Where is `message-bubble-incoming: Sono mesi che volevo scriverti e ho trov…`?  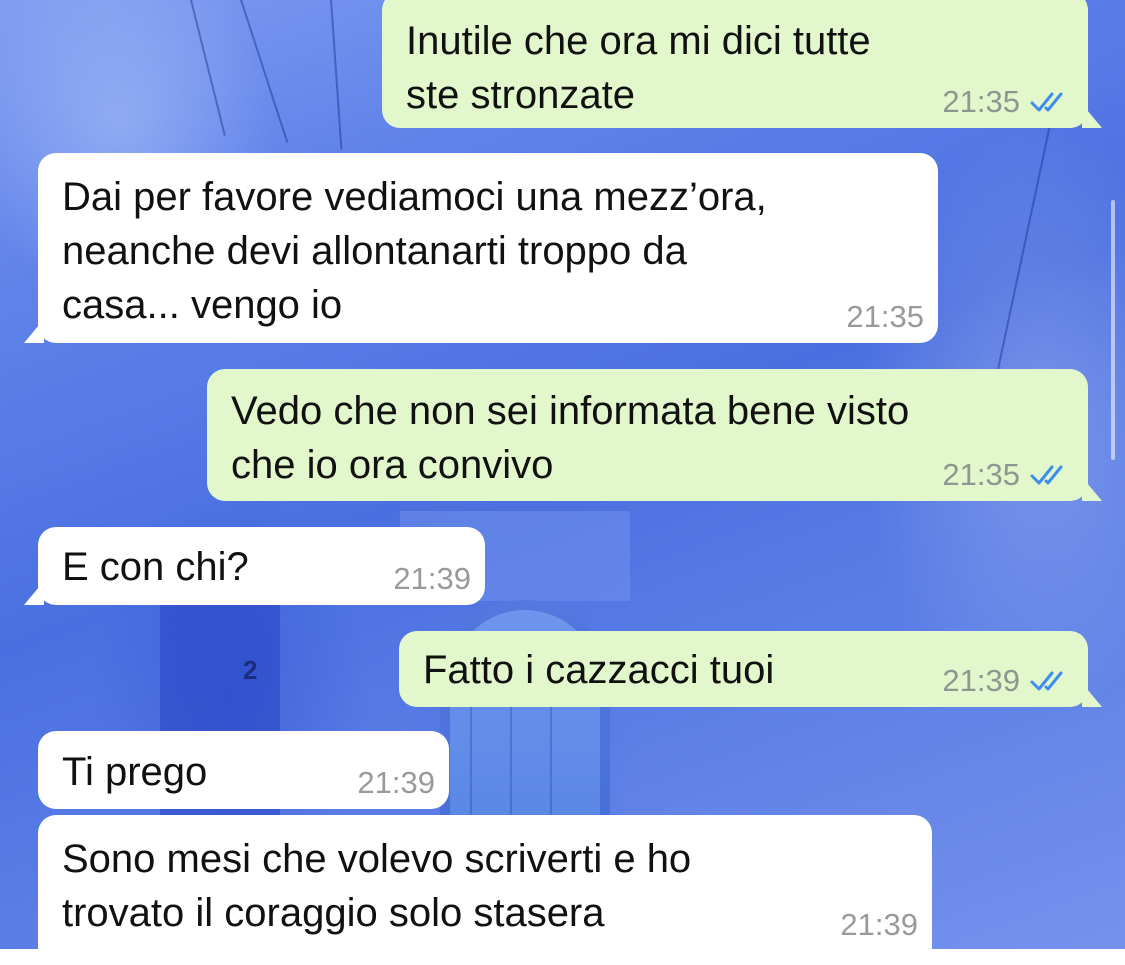 message-bubble-incoming: Sono mesi che volevo scriverti e ho trov… is located at coordinates (485, 890).